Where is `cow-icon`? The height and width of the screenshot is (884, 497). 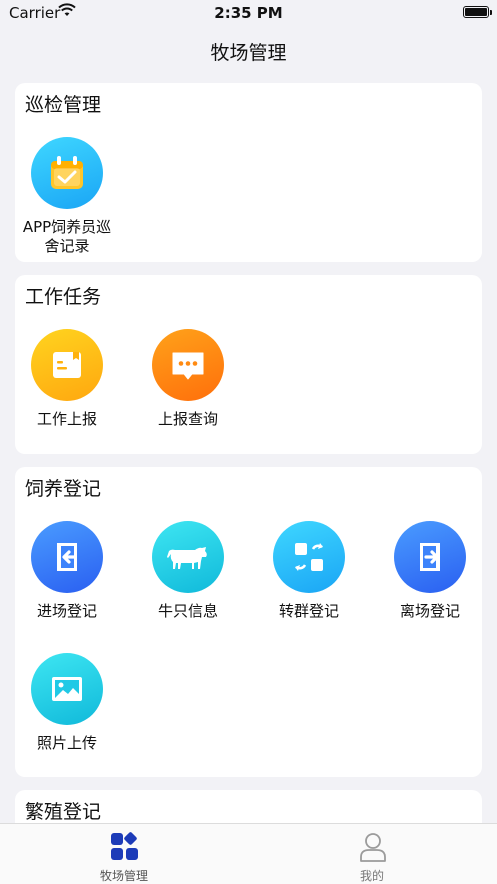 cow-icon is located at coordinates (188, 557).